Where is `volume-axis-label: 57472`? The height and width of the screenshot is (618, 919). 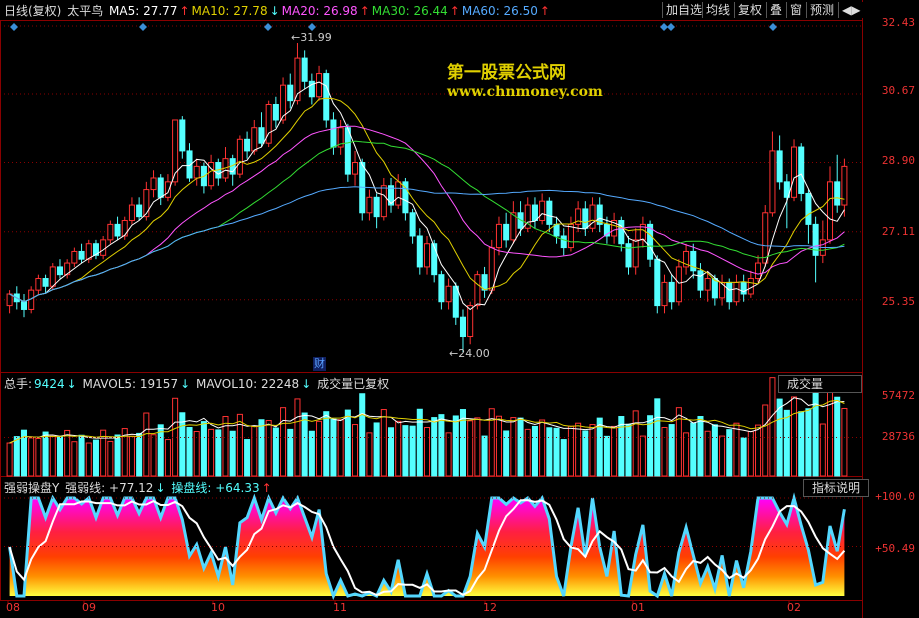 volume-axis-label: 57472 is located at coordinates (898, 395).